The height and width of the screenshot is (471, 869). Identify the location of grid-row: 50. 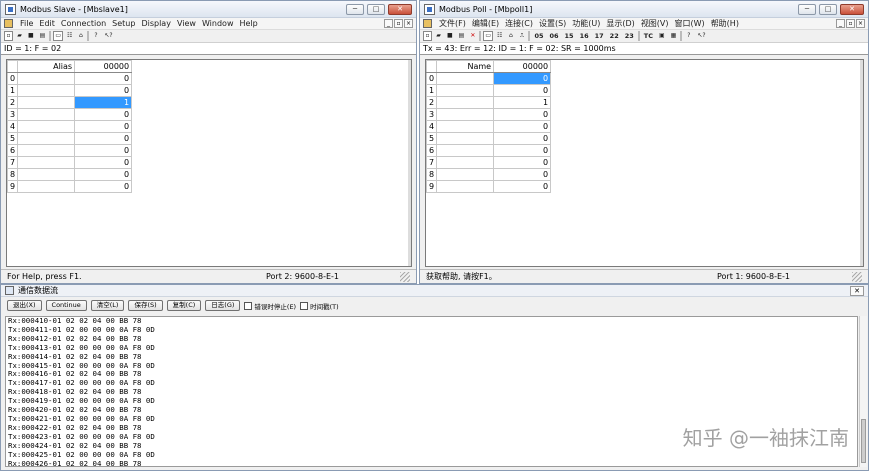
(488, 138).